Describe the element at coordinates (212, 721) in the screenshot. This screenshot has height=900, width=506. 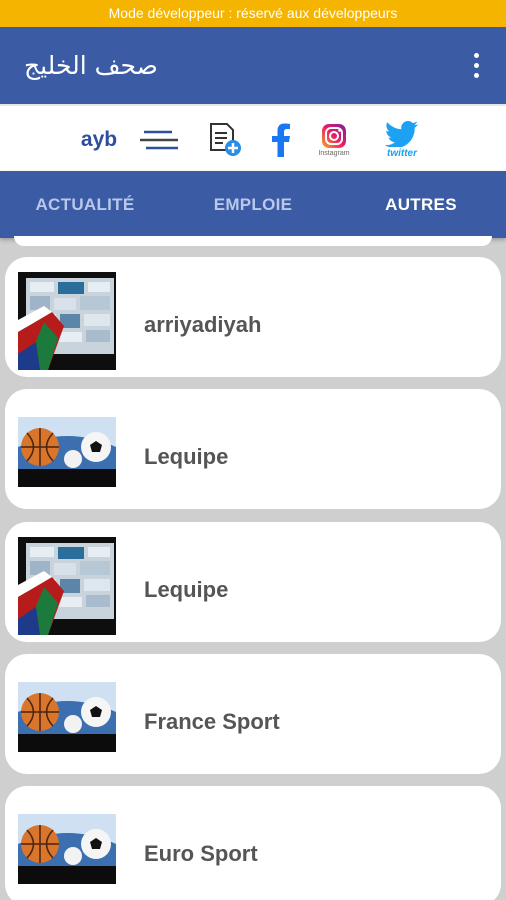
I see `item-title: France Sport` at that location.